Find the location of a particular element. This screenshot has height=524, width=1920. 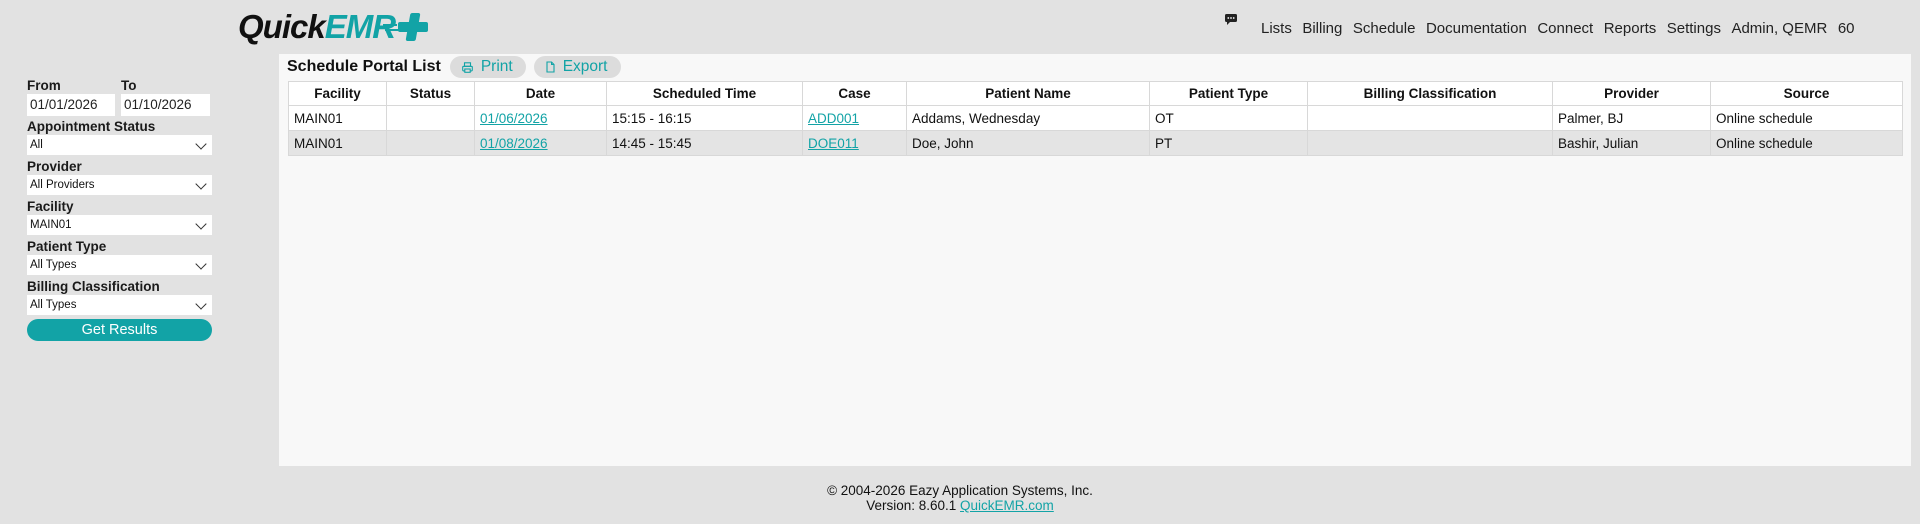

patient-type-label: Patient Type is located at coordinates (67, 246).